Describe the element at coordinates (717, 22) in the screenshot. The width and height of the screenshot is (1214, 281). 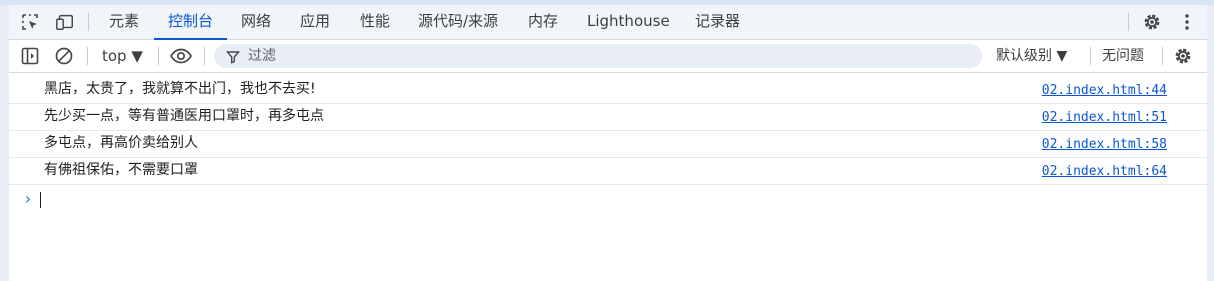
I see `tab-recorder: 记录器` at that location.